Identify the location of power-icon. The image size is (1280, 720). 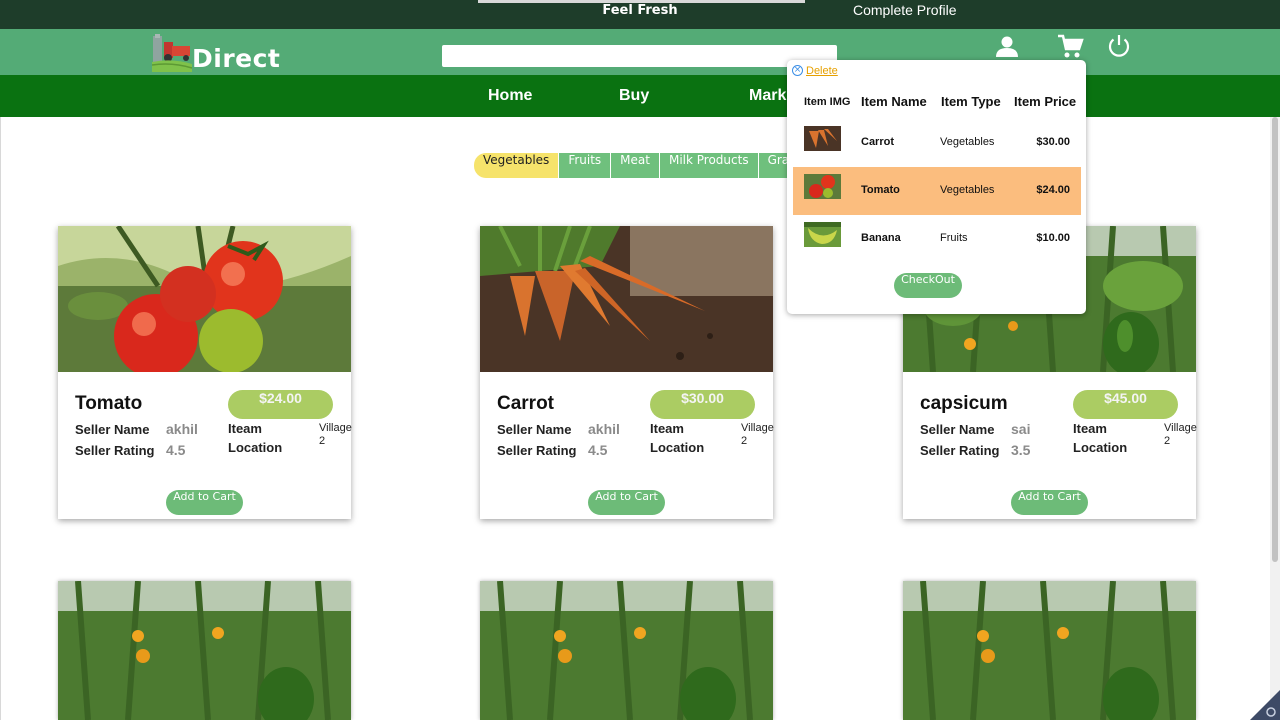
(1119, 46).